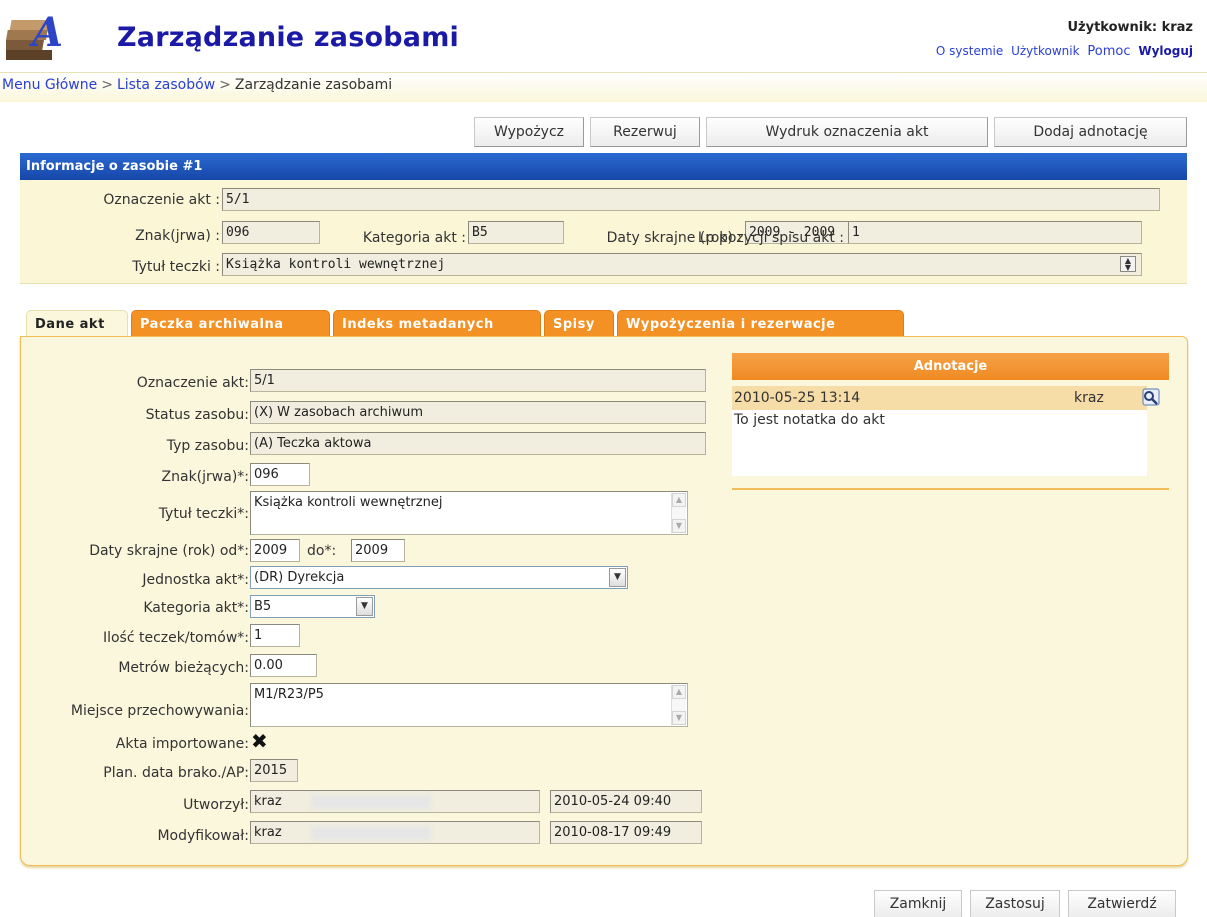 This screenshot has height=917, width=1207. Describe the element at coordinates (177, 236) in the screenshot. I see `info-znak-label: Znak(jrwa) :` at that location.